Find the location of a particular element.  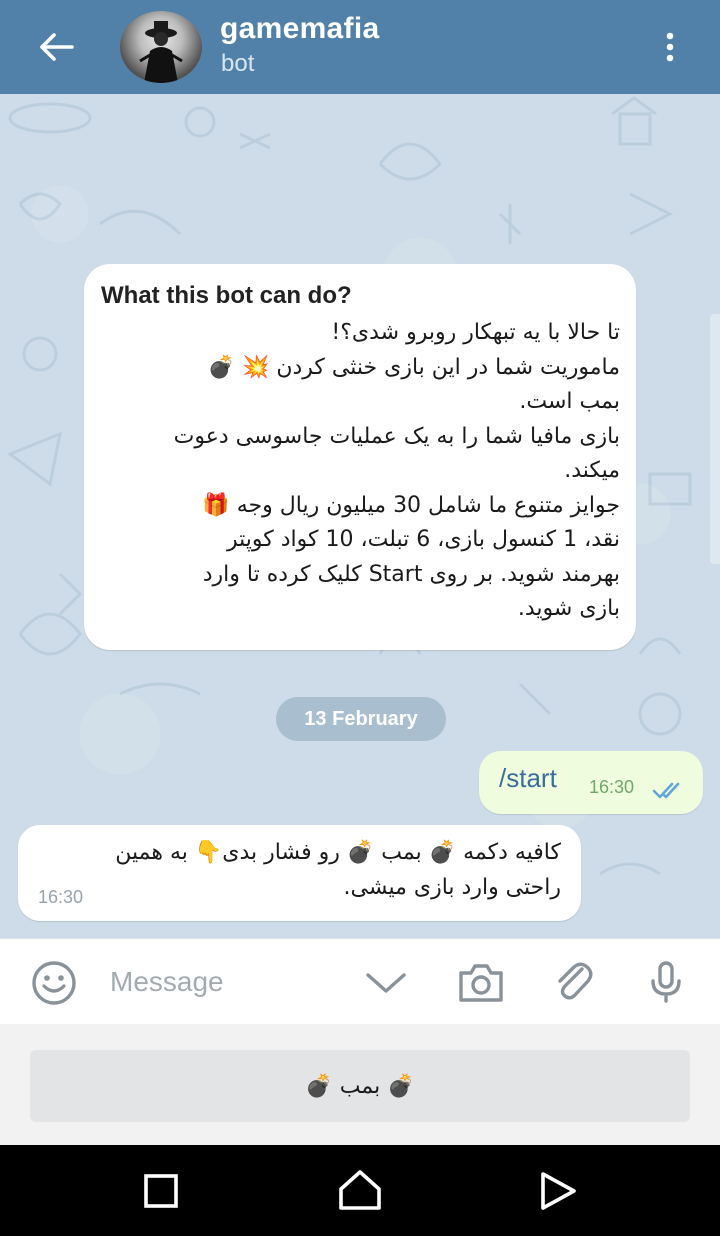

arrow-left-icon is located at coordinates (57, 47).